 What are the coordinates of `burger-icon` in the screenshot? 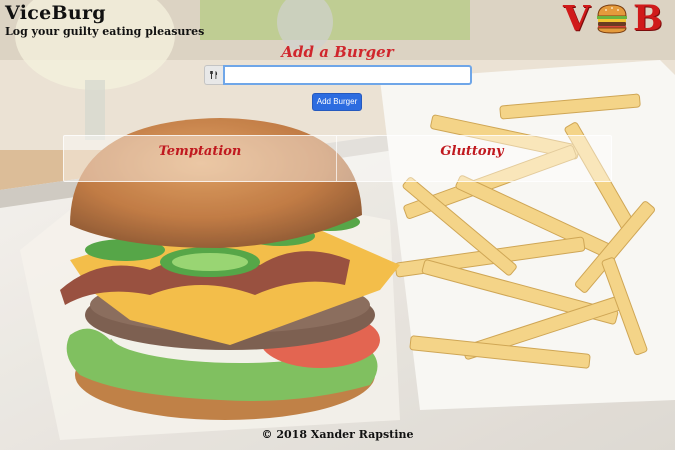 It's located at (612, 19).